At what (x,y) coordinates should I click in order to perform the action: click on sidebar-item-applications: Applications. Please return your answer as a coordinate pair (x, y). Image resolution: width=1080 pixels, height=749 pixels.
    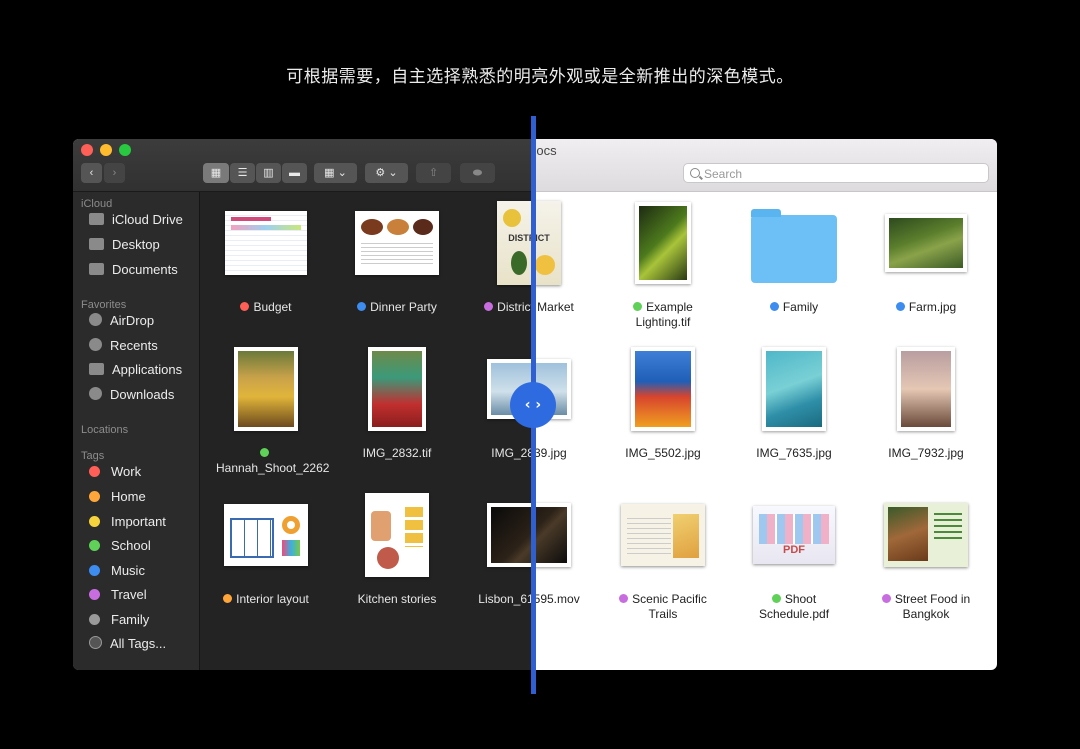
    Looking at the image, I should click on (135, 370).